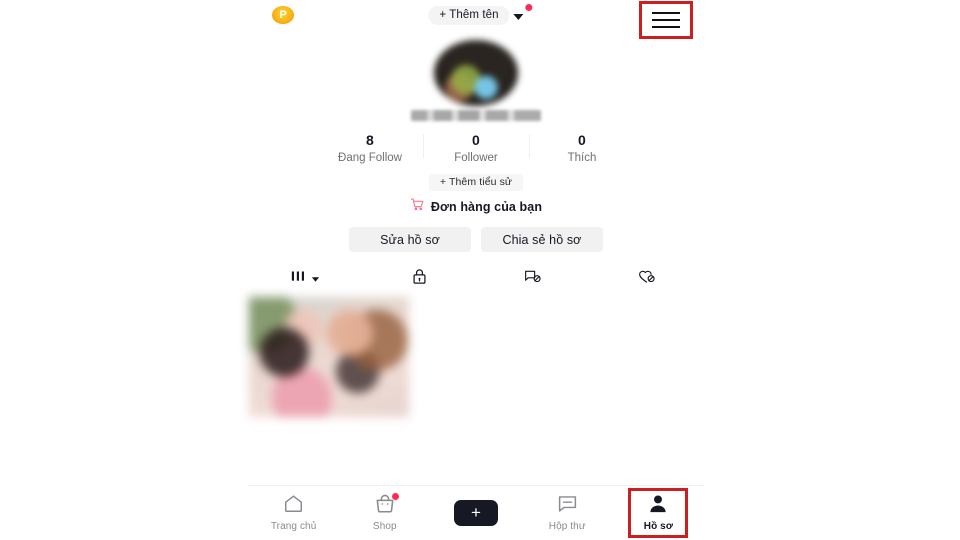 Image resolution: width=960 pixels, height=540 pixels. I want to click on stat-label: Thích, so click(582, 158).